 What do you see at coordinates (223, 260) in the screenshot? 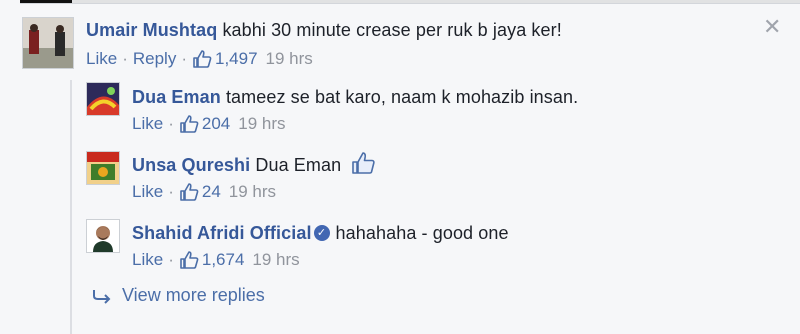
I see `like-count: 1,674` at bounding box center [223, 260].